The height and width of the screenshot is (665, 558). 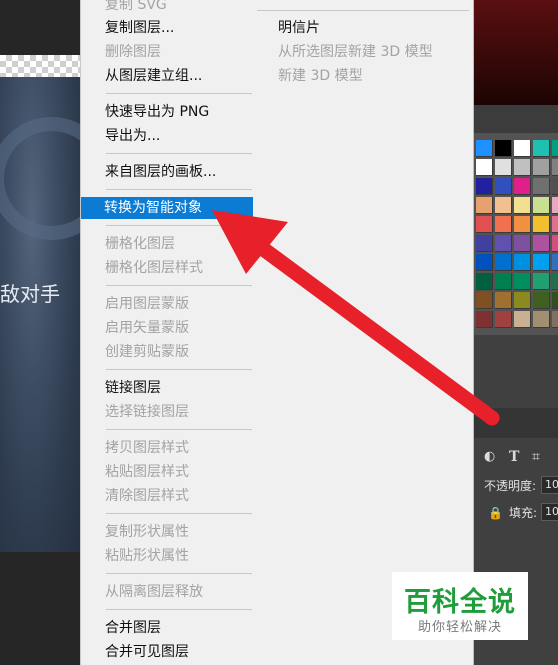 I want to click on color-picker-gradient, so click(x=516, y=52).